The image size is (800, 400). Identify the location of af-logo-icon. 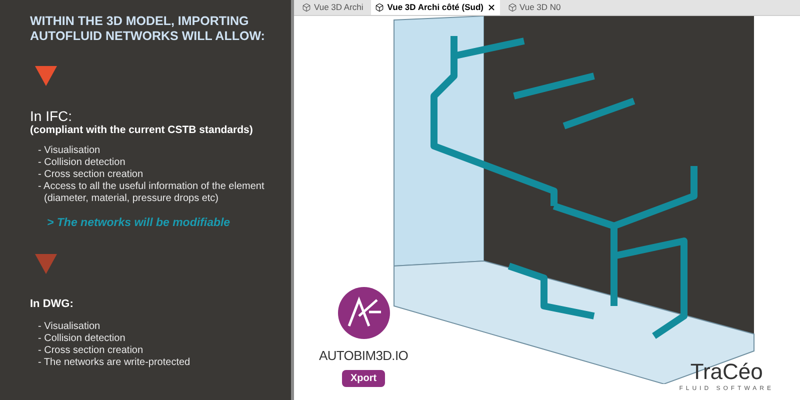
(363, 313).